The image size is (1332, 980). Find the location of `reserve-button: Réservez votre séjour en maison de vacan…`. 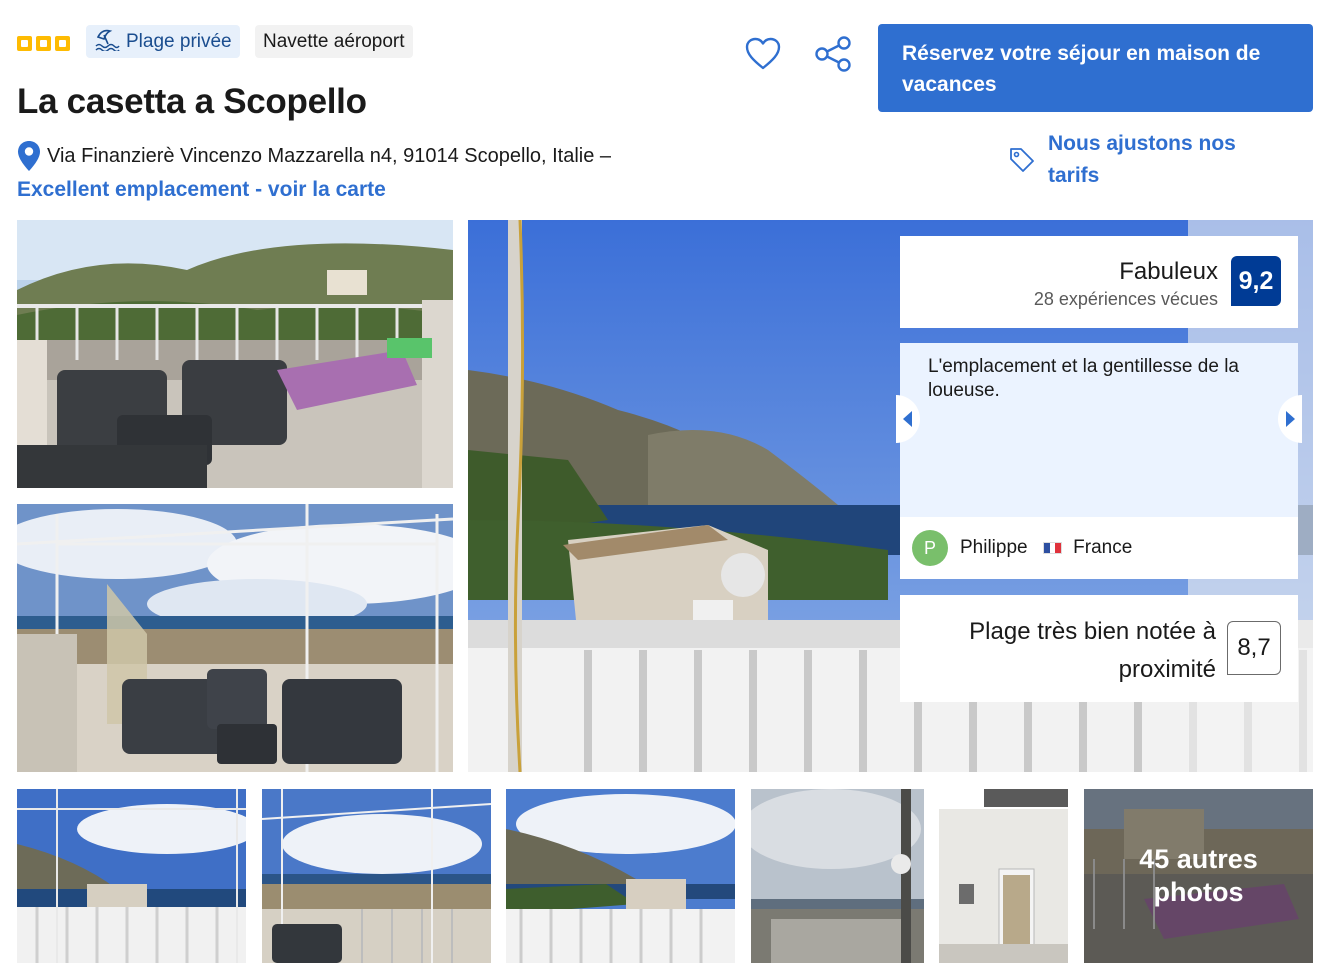

reserve-button: Réservez votre séjour en maison de vacan… is located at coordinates (1095, 68).